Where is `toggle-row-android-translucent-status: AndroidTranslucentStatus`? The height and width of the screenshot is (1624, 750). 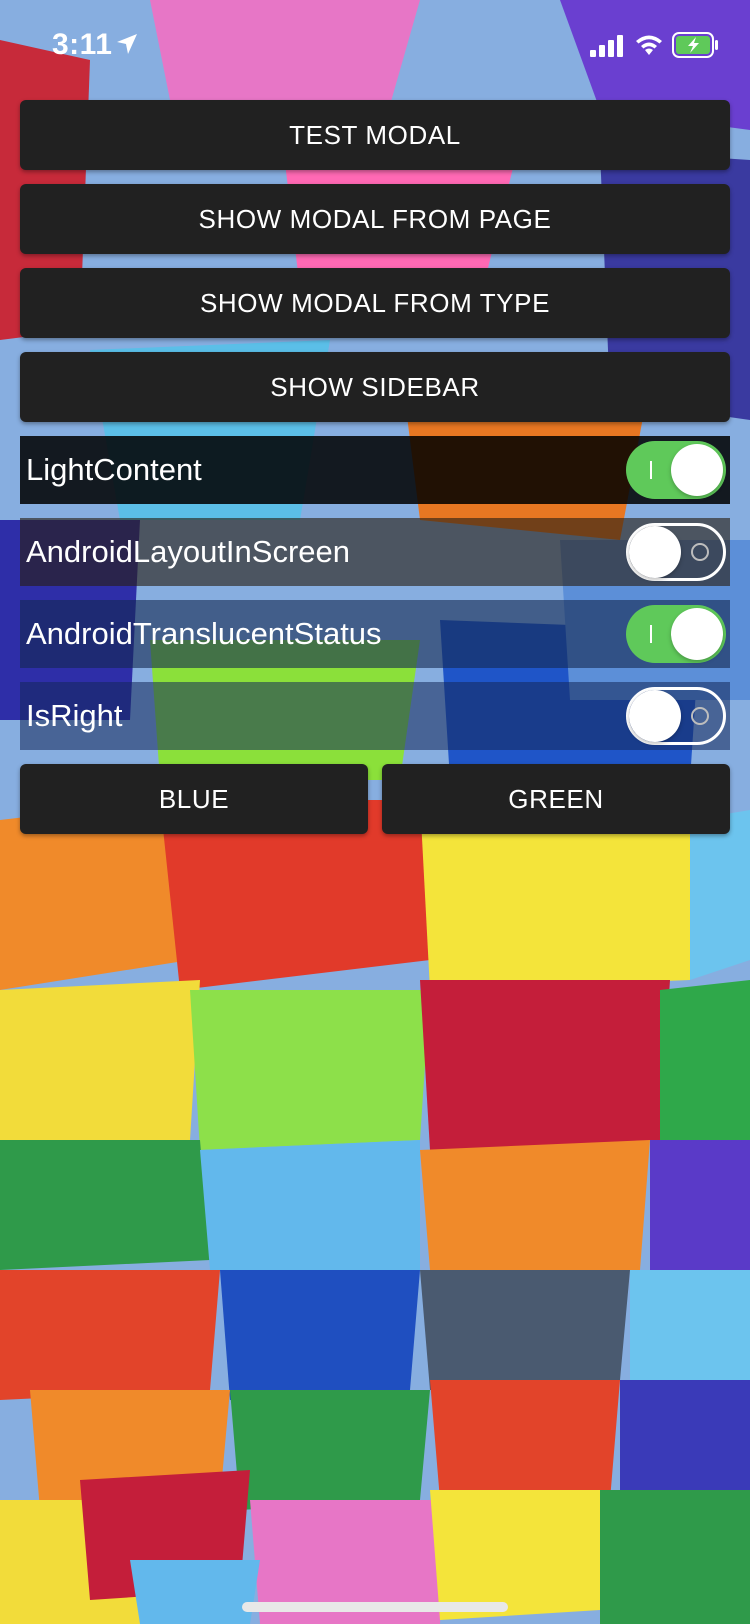 toggle-row-android-translucent-status: AndroidTranslucentStatus is located at coordinates (375, 634).